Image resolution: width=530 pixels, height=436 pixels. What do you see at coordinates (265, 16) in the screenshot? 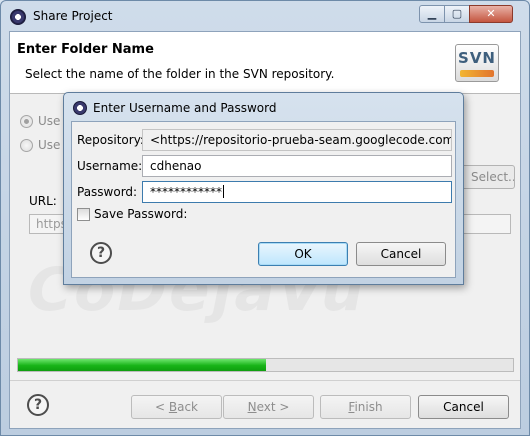
I see `window-titlebar: Share Project ▁ ▢ ✕` at bounding box center [265, 16].